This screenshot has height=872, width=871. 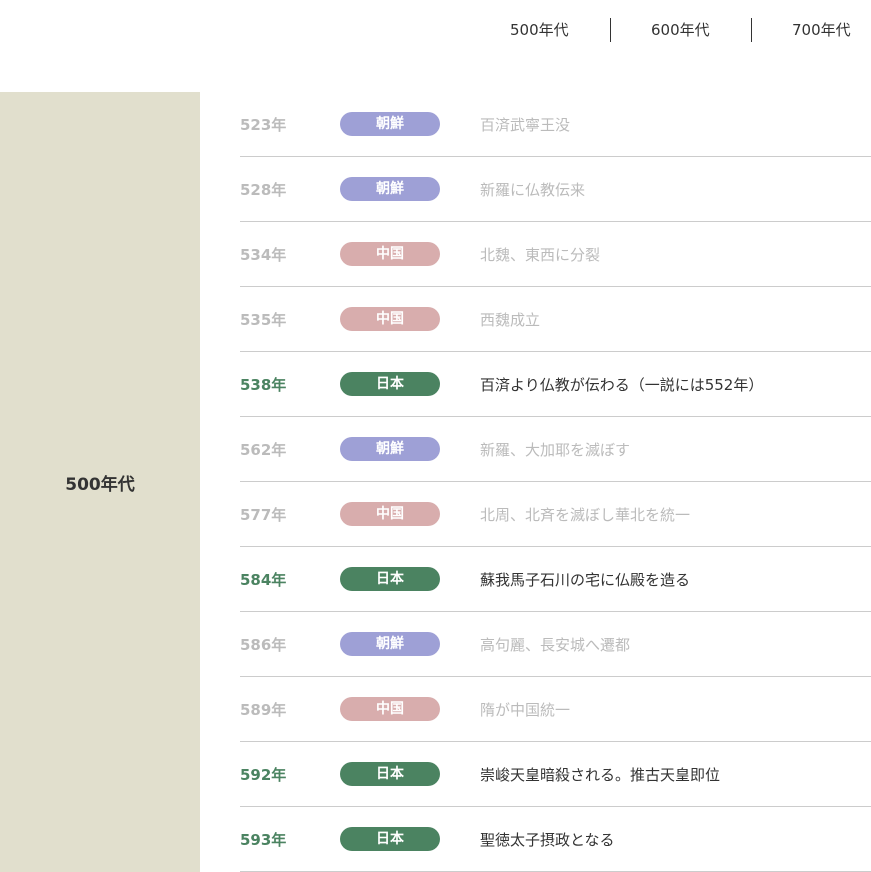 What do you see at coordinates (547, 840) in the screenshot?
I see `event-description: 聖徳太子摂政となる` at bounding box center [547, 840].